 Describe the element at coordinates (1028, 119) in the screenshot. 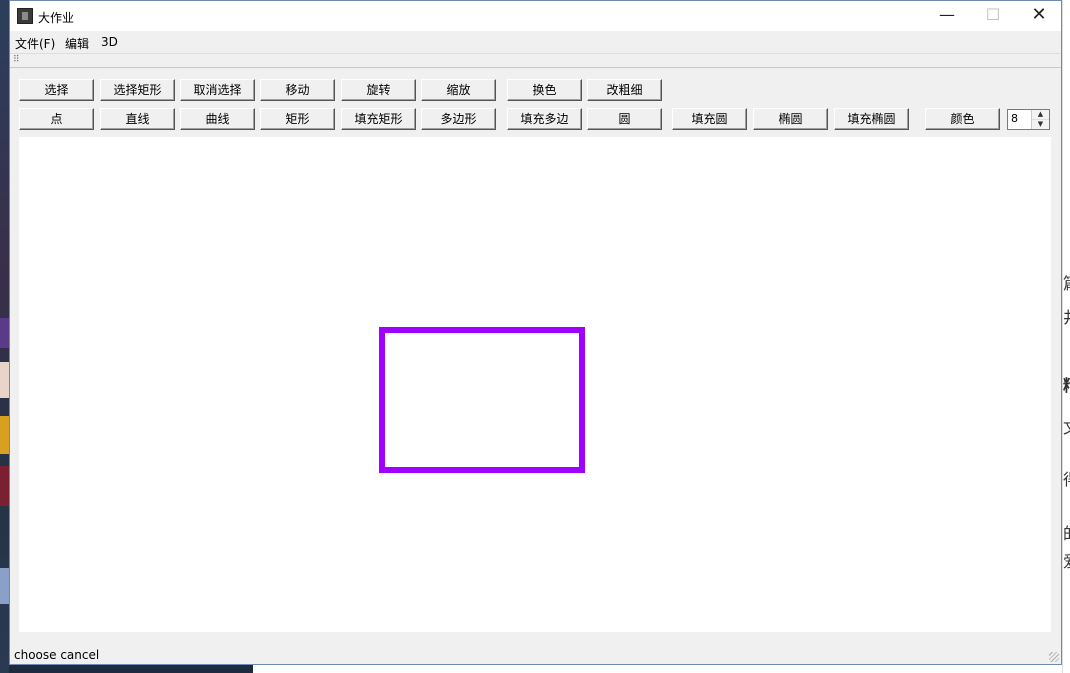

I see `thickness-spinbox: 8 ▲ ▼` at that location.